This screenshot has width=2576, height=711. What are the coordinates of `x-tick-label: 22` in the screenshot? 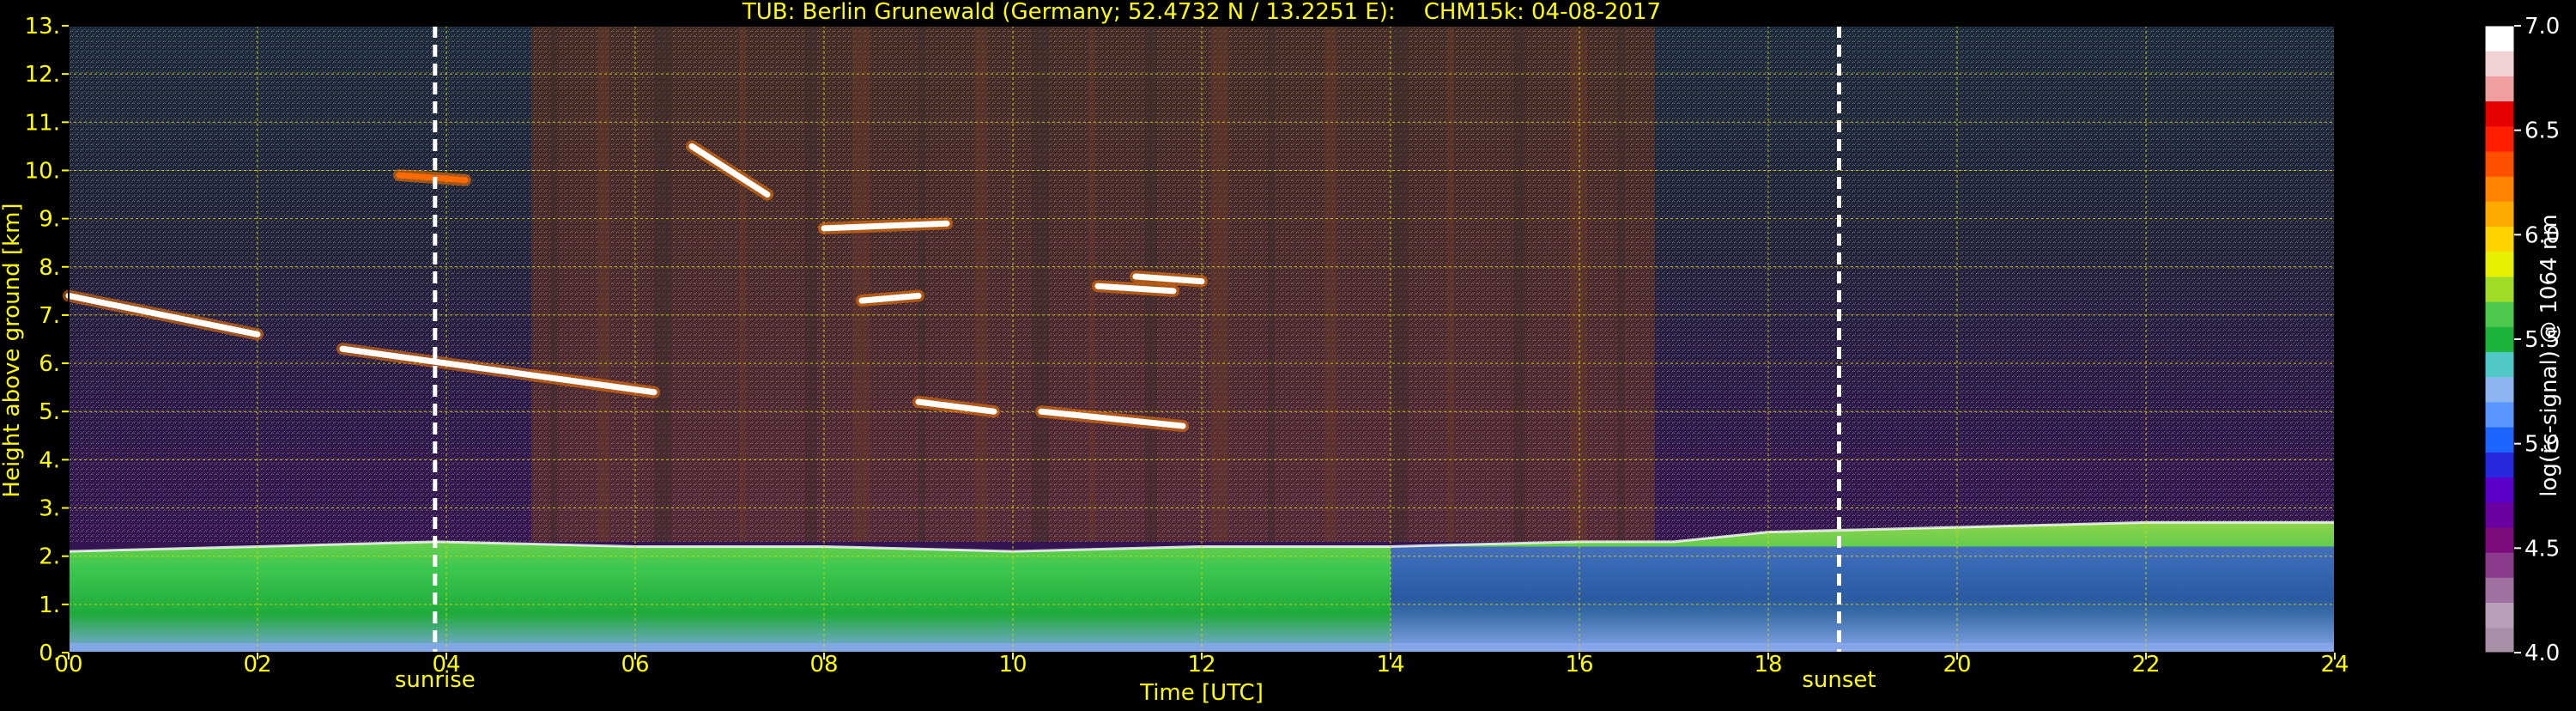 It's located at (2145, 665).